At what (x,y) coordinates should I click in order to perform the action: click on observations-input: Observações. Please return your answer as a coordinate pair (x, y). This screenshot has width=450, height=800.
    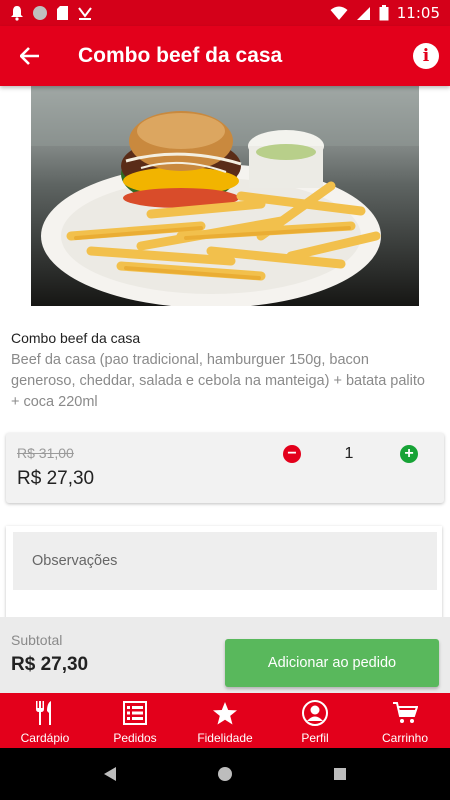
    Looking at the image, I should click on (225, 561).